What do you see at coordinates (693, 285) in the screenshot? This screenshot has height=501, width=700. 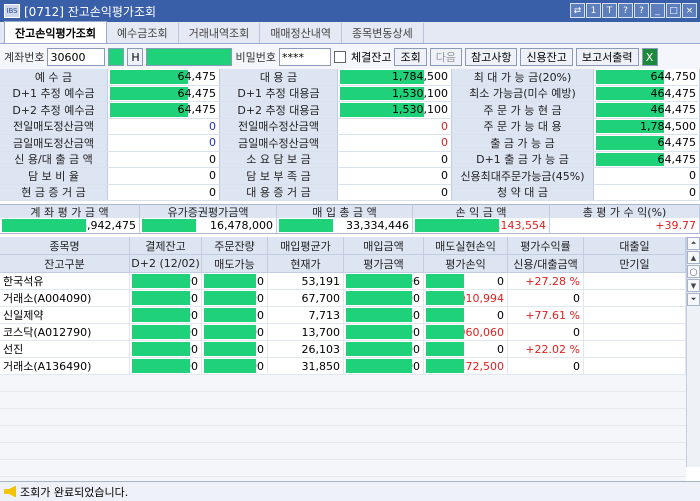 I see `scroll-down-icon: ▼` at bounding box center [693, 285].